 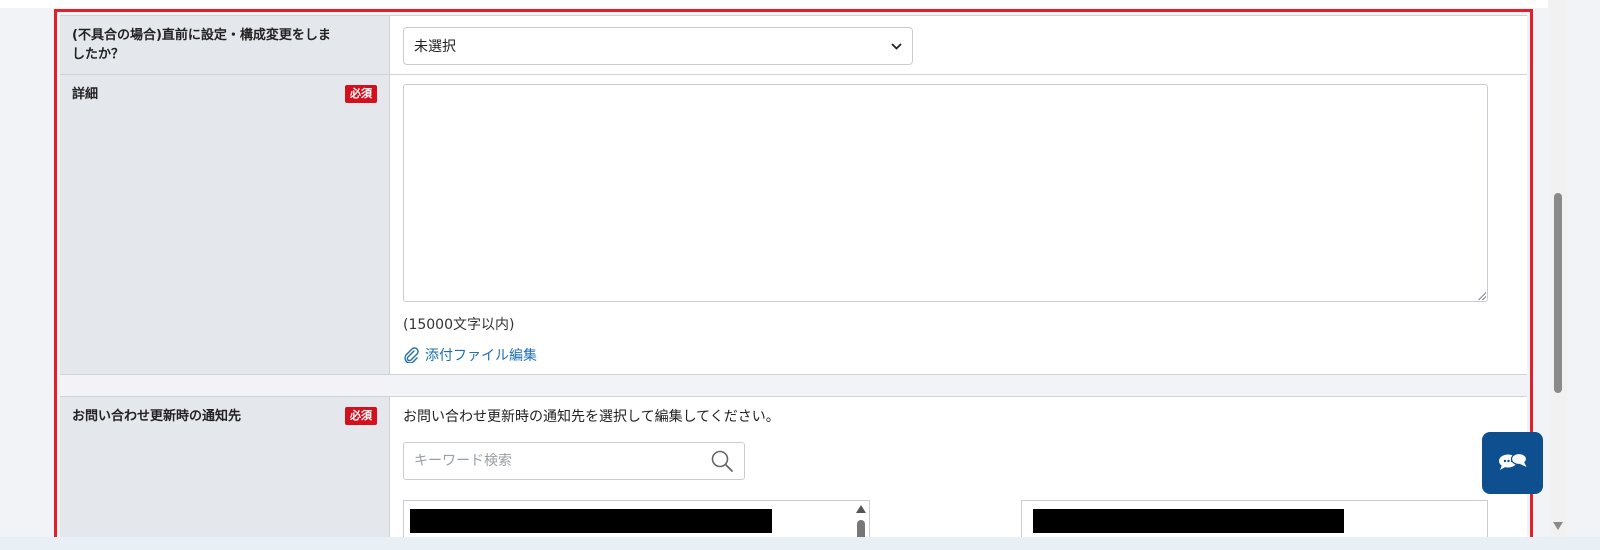 I want to click on keyword-search-box, so click(x=574, y=461).